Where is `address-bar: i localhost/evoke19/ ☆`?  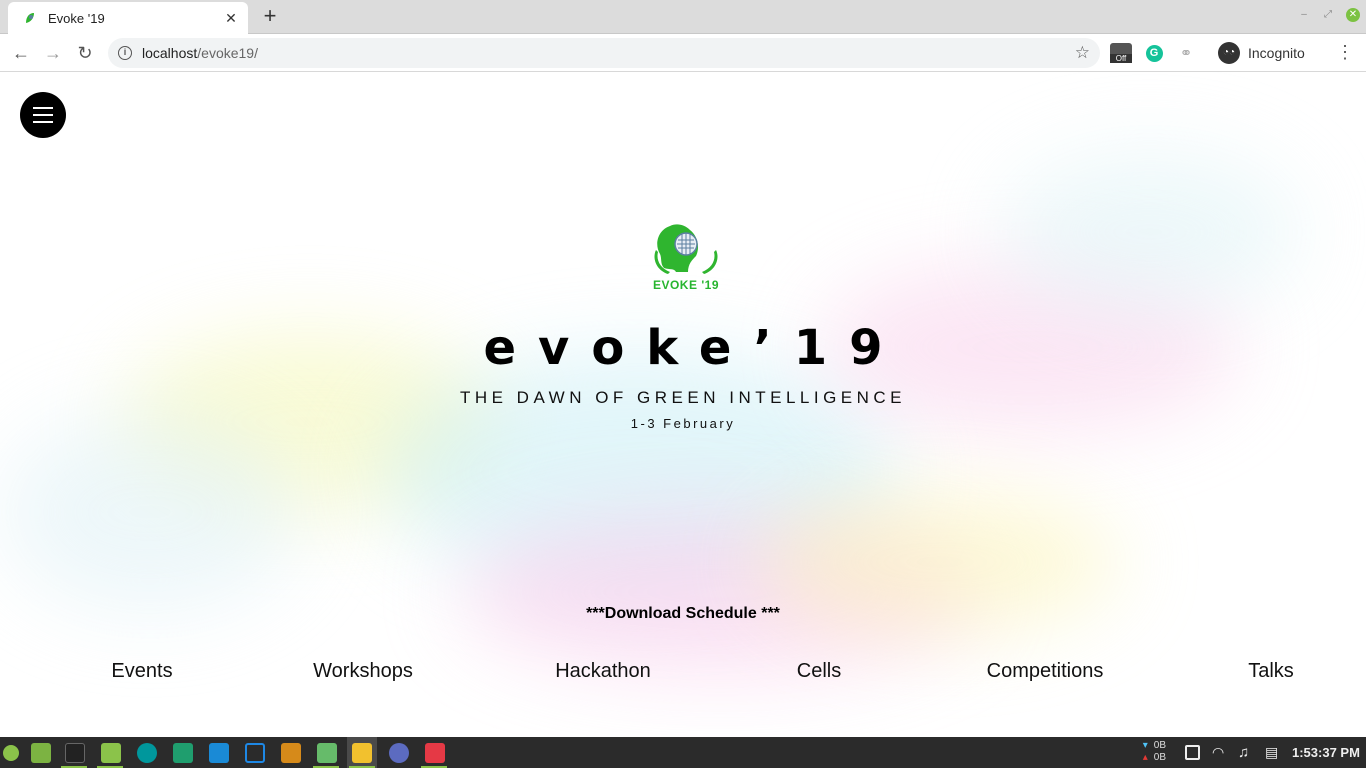
address-bar: i localhost/evoke19/ ☆ is located at coordinates (604, 53).